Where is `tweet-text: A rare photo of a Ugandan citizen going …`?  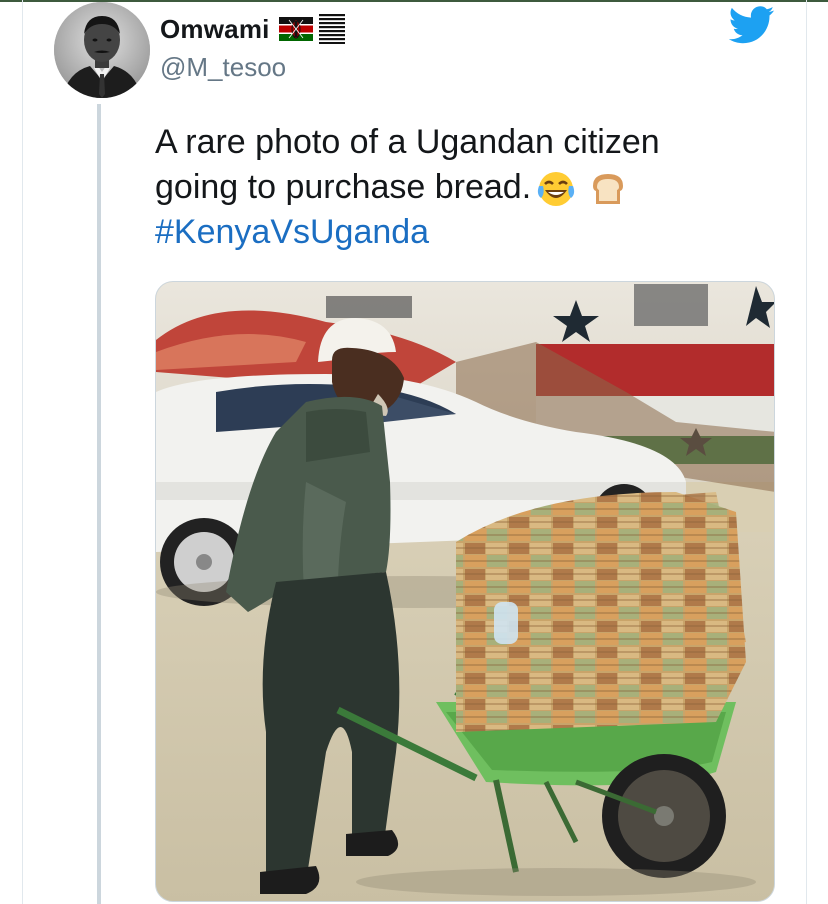 tweet-text: A rare photo of a Ugandan citizen going … is located at coordinates (475, 187).